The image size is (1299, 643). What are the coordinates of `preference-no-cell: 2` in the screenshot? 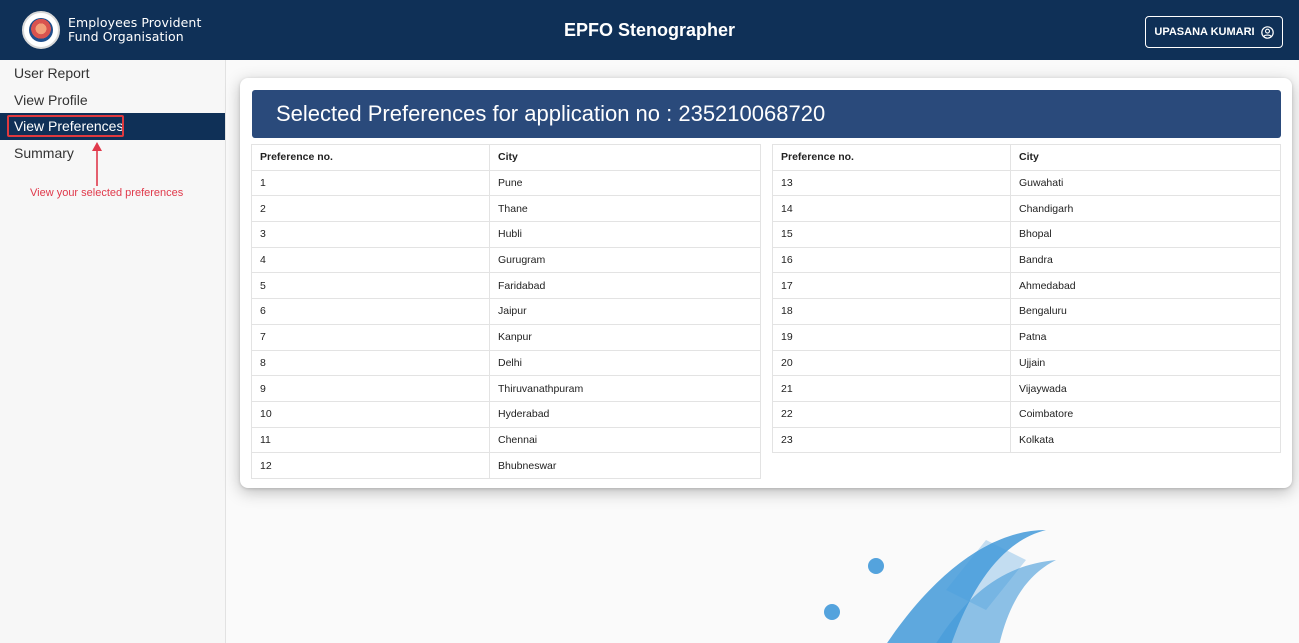 It's located at (370, 209).